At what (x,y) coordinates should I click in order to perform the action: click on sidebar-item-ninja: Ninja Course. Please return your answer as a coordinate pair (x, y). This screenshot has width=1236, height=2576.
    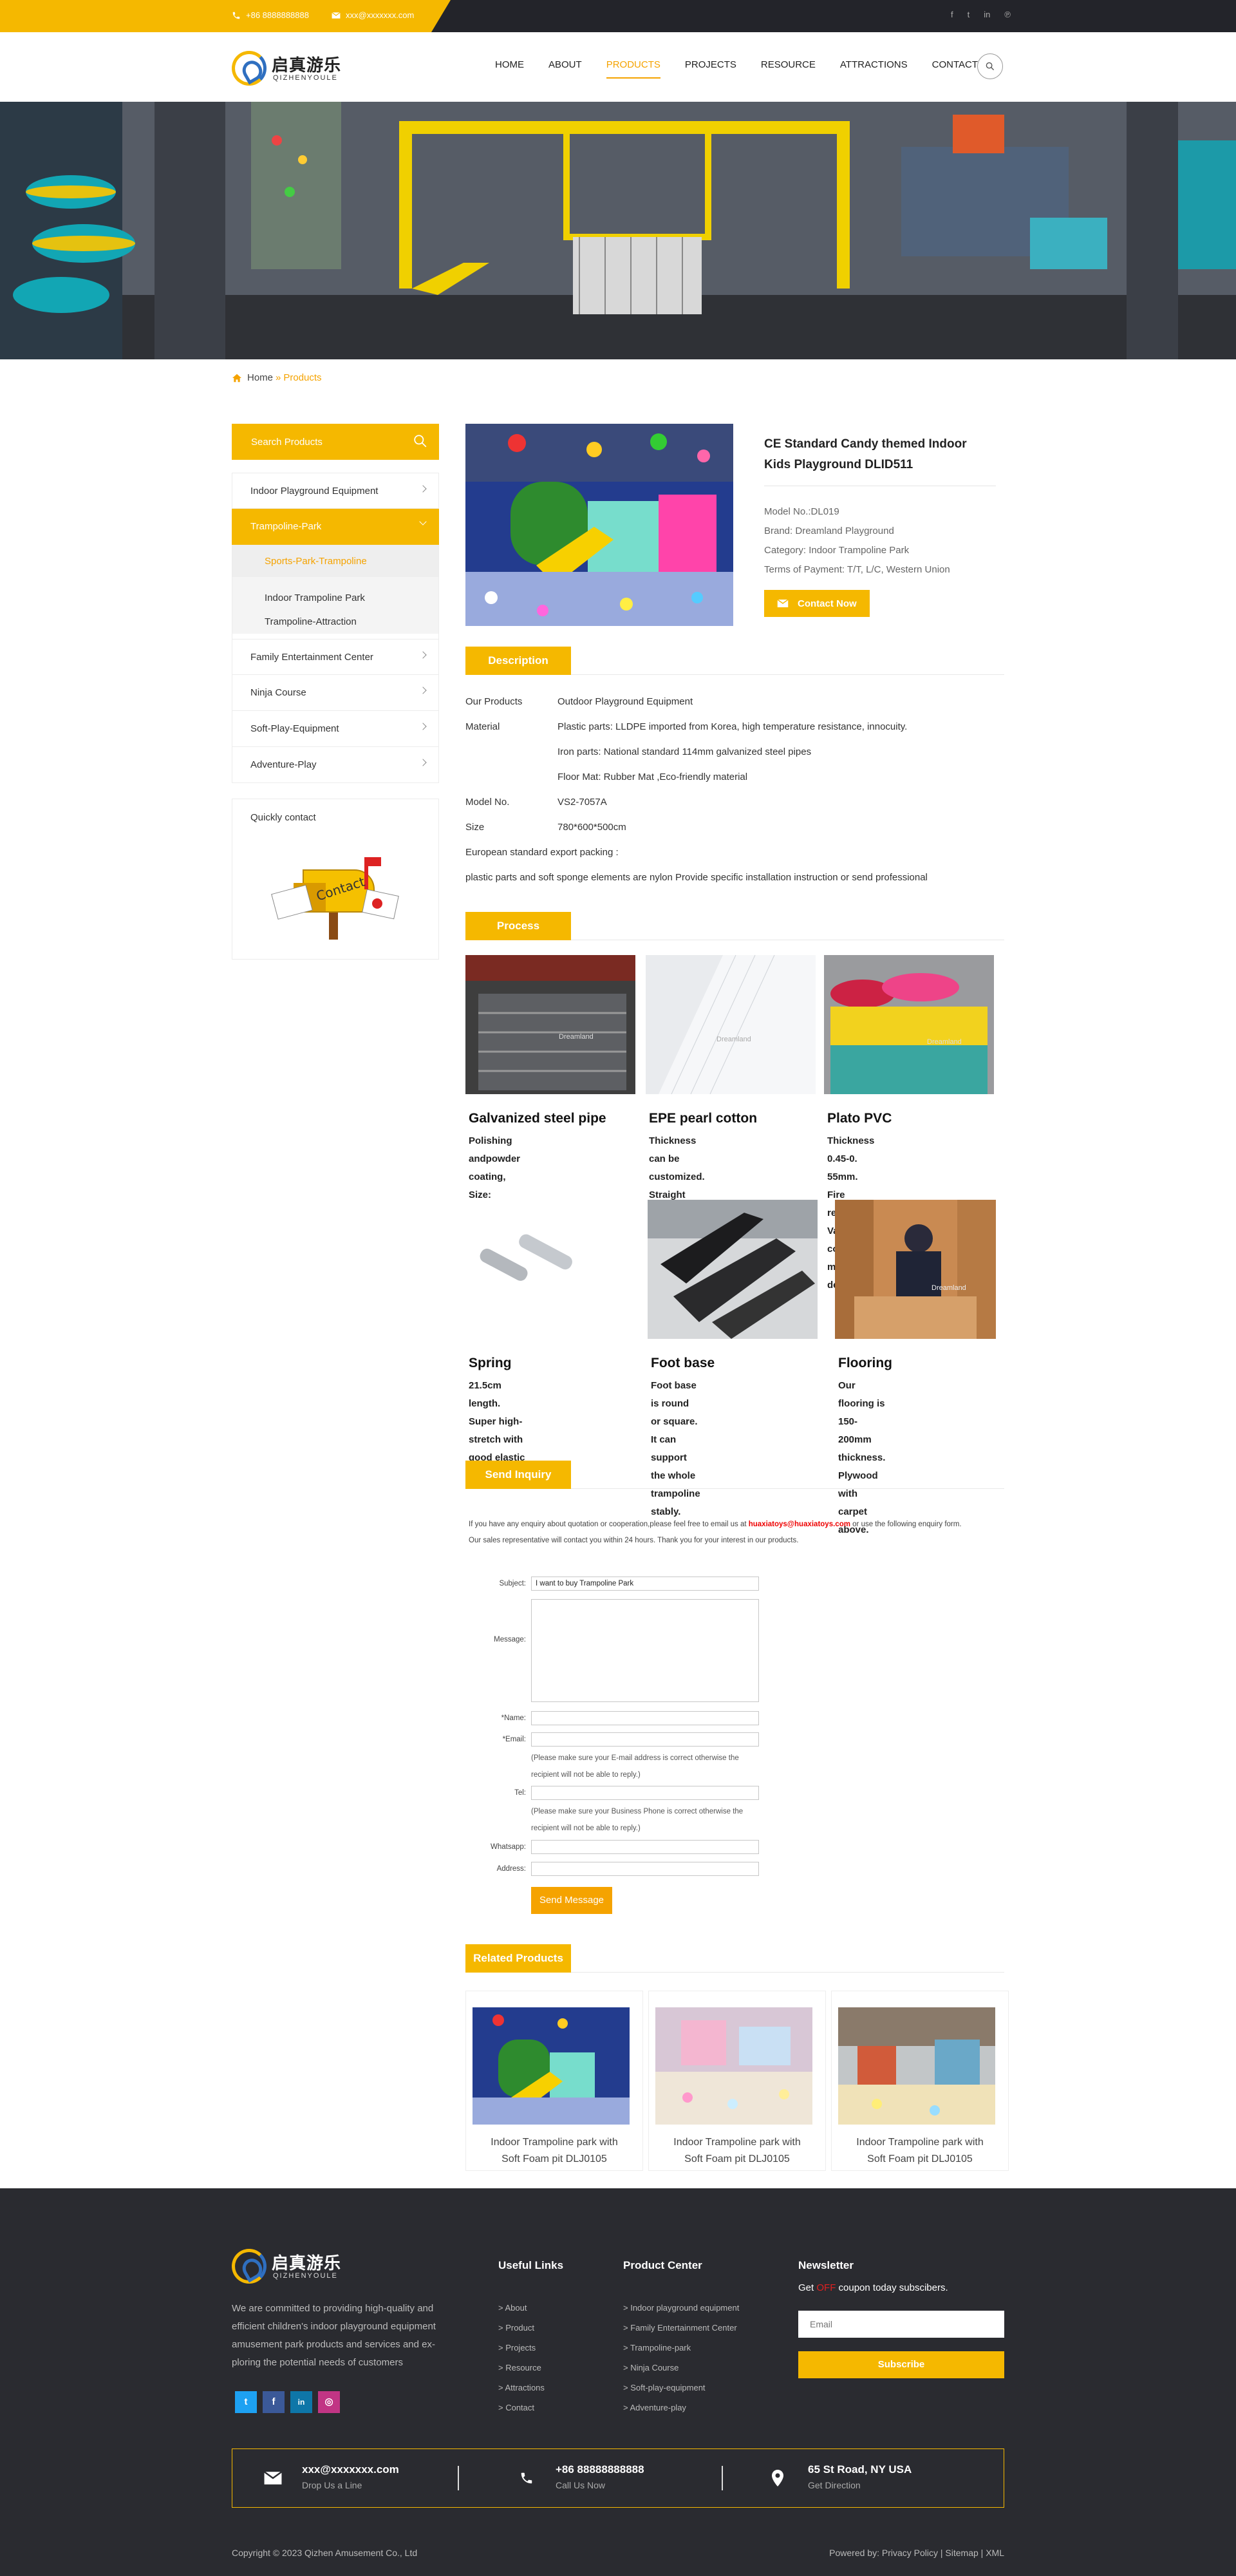
    Looking at the image, I should click on (335, 693).